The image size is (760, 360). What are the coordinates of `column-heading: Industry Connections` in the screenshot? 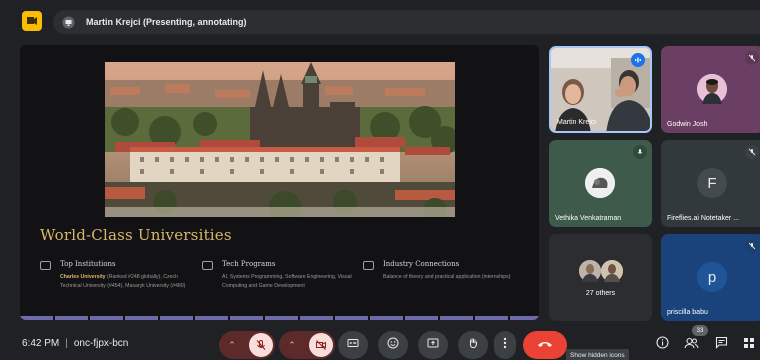 It's located at (421, 264).